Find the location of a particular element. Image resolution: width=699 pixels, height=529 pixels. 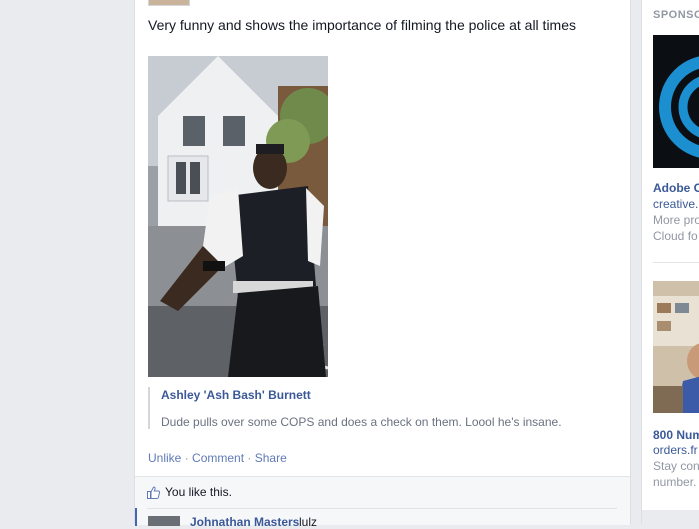

post-actions: Unlike · Comment · Share is located at coordinates (217, 458).